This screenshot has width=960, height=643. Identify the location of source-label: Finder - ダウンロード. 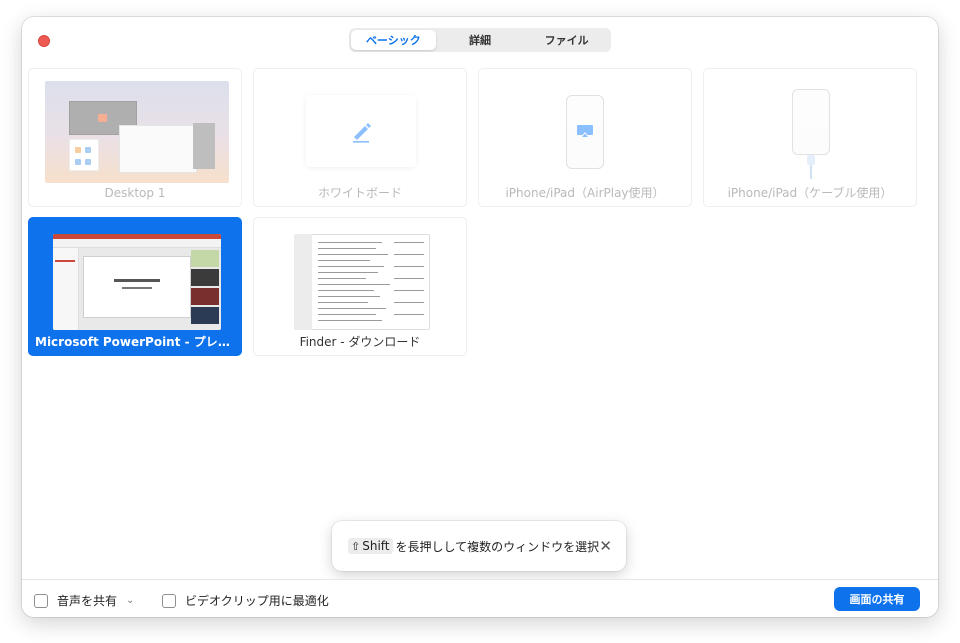
(360, 342).